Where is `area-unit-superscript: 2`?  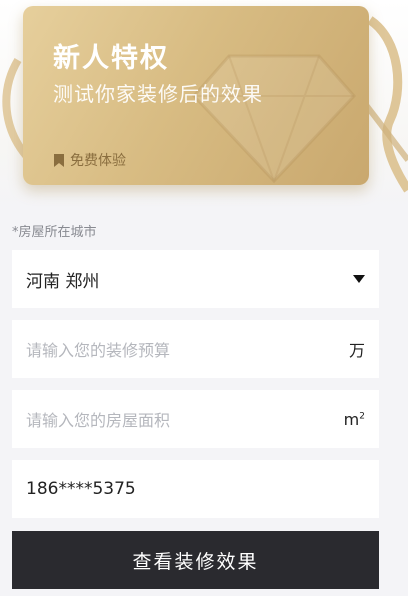 area-unit-superscript: 2 is located at coordinates (362, 416).